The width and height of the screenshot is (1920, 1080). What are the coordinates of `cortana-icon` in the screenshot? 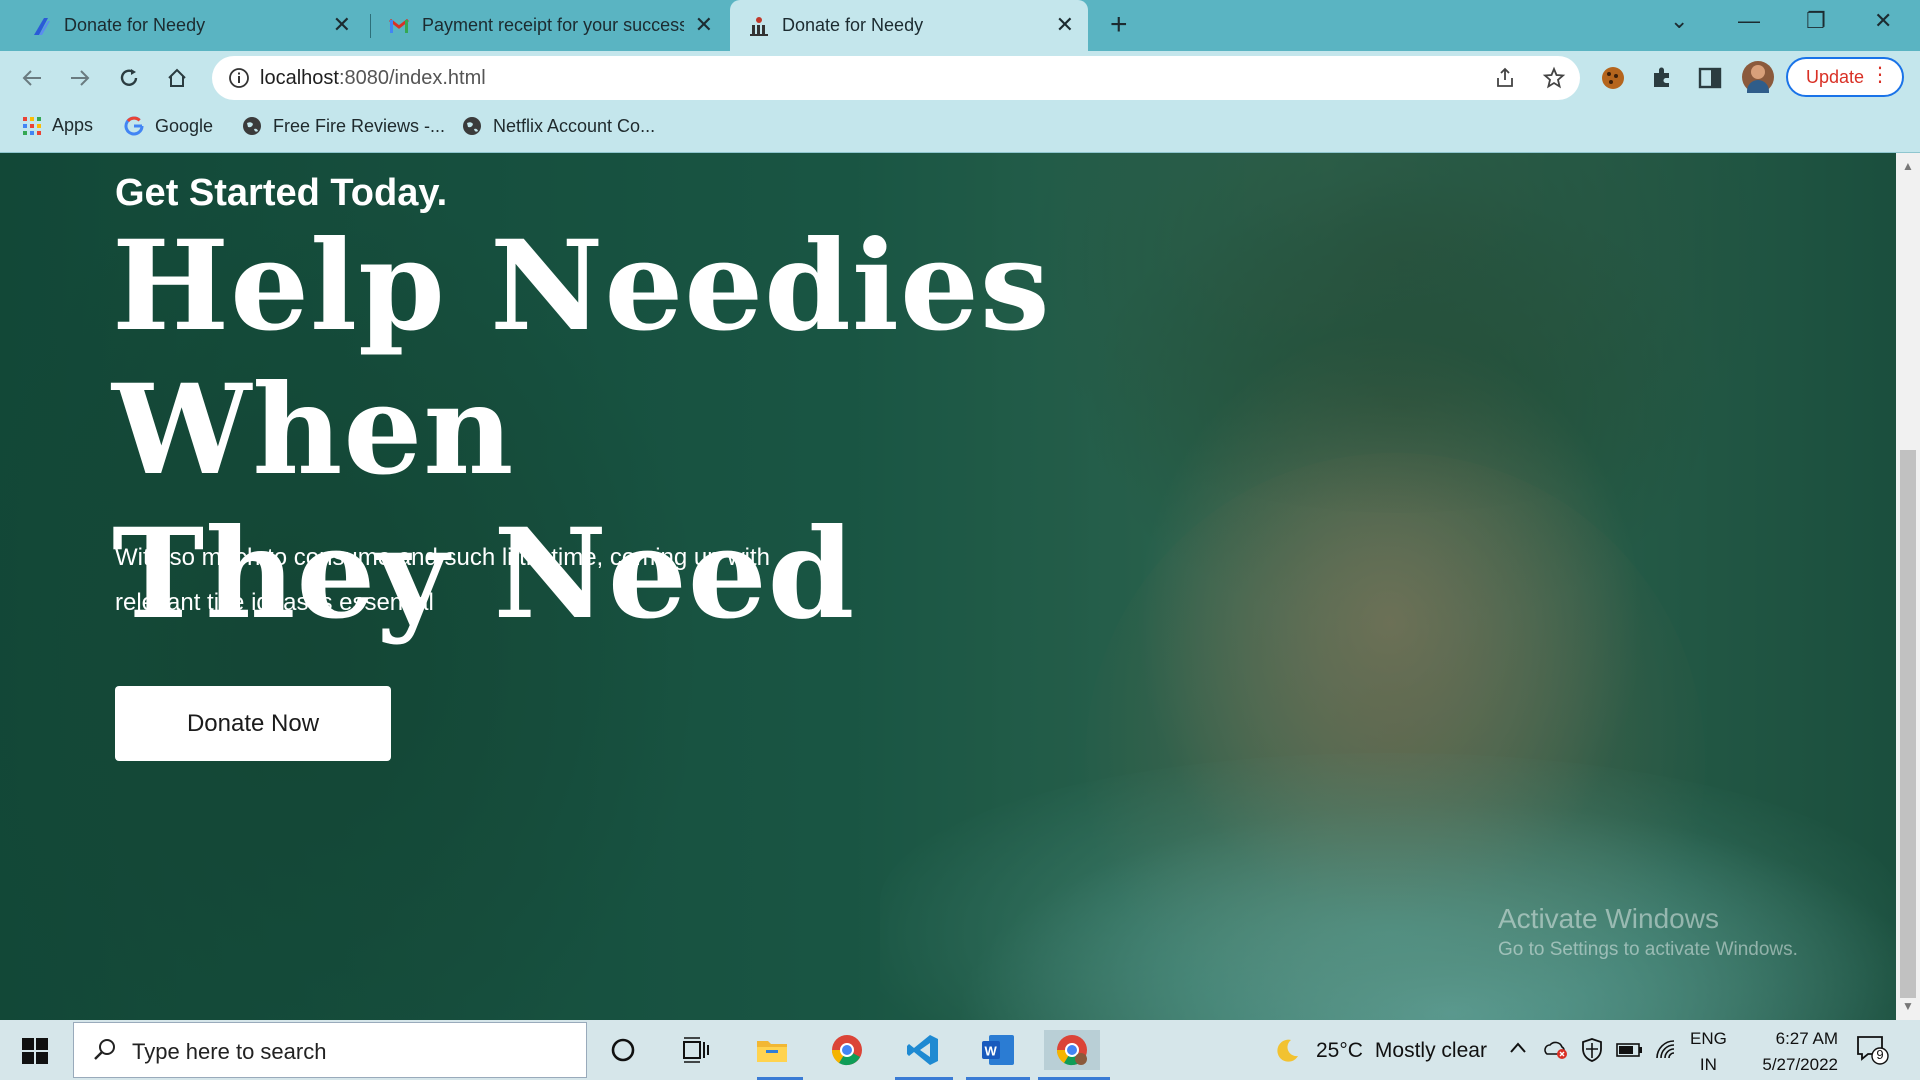 It's located at (623, 1050).